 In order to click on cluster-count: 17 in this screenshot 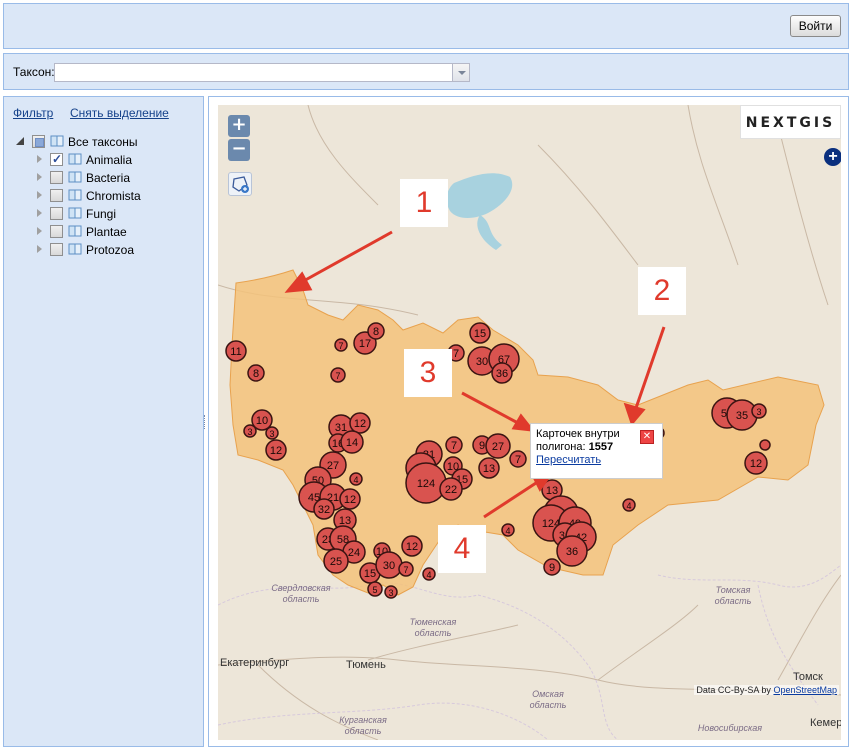, I will do `click(365, 344)`.